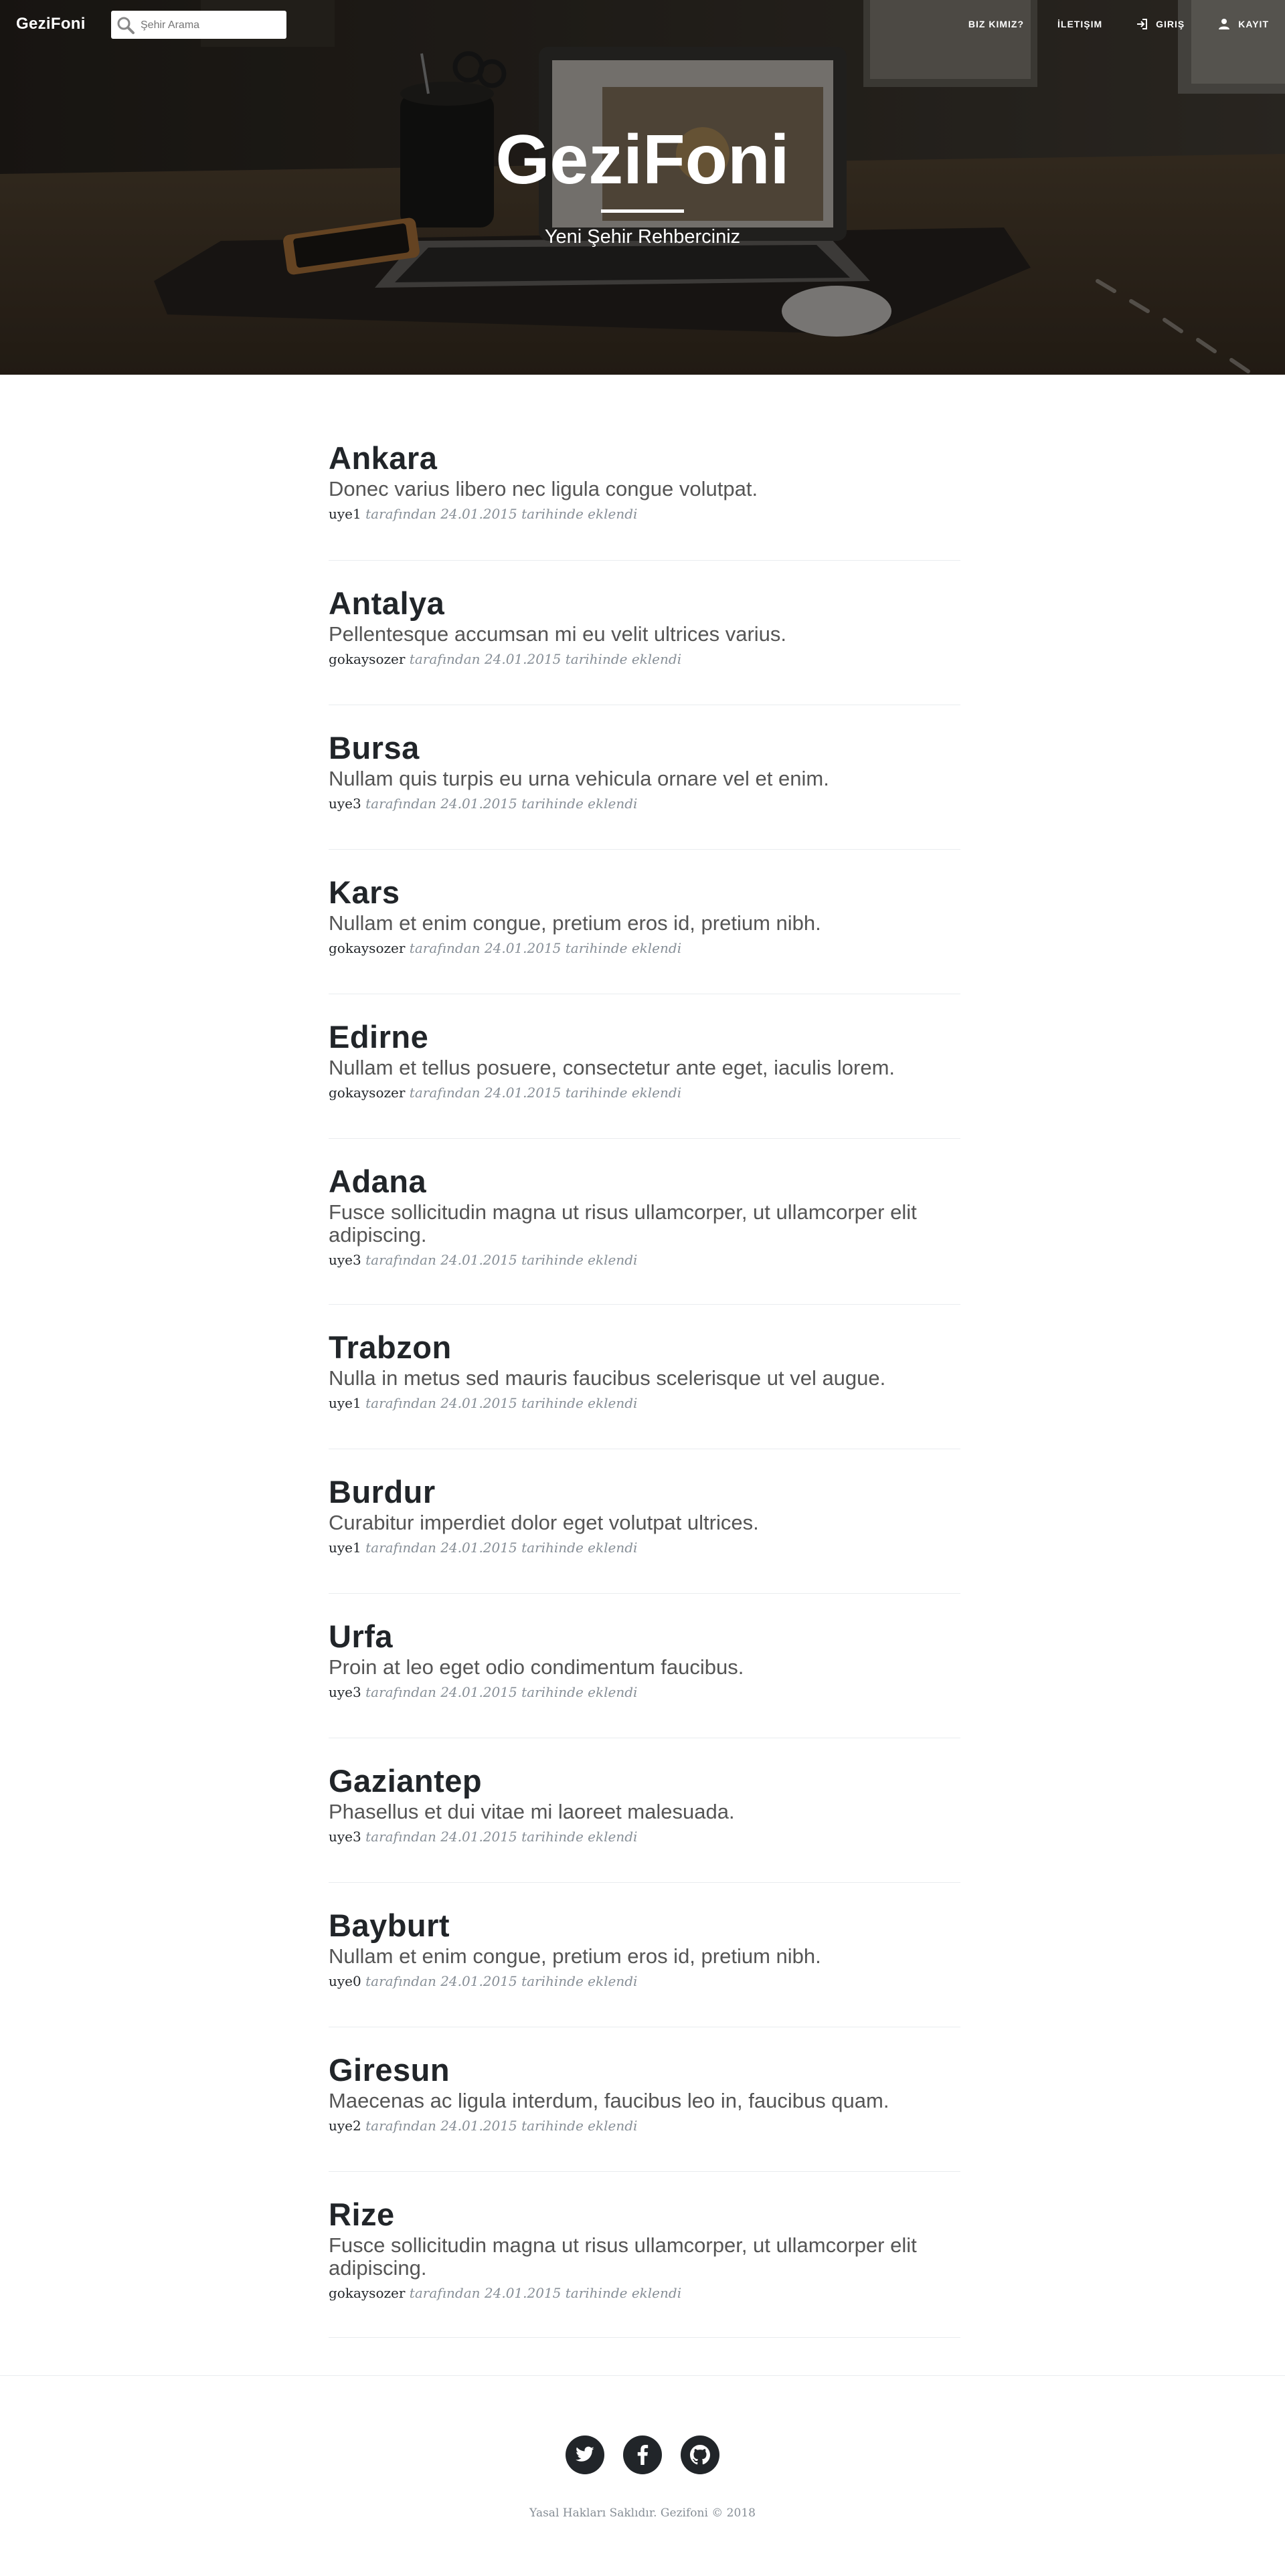 The height and width of the screenshot is (2576, 1285). I want to click on post-title: Burdur, so click(644, 1491).